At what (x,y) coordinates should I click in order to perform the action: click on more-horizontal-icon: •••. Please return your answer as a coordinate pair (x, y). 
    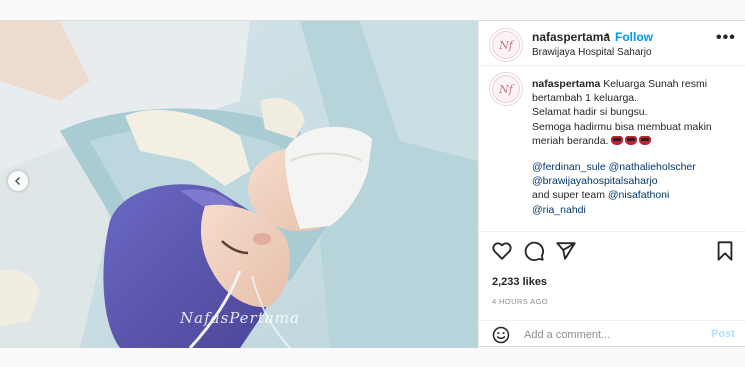
    Looking at the image, I should click on (726, 38).